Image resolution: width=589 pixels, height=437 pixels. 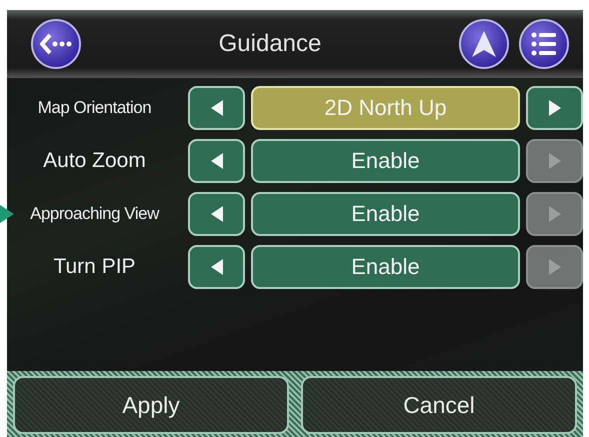 I want to click on menu-button, so click(x=544, y=44).